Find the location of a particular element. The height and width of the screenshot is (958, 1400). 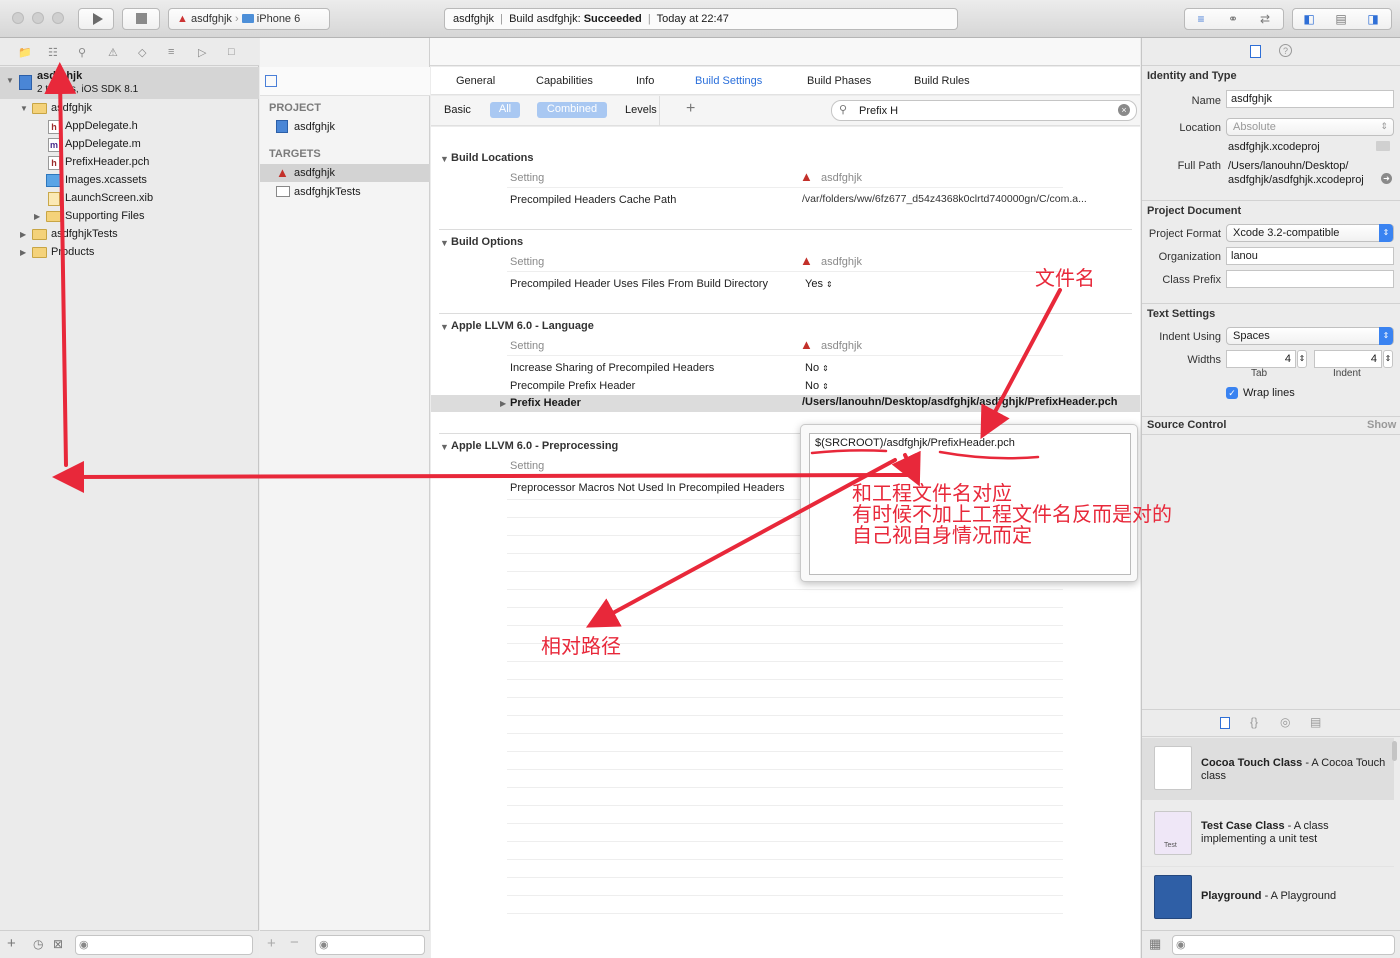

annotation-note-line1: 和工程文件名对应 is located at coordinates (932, 493).